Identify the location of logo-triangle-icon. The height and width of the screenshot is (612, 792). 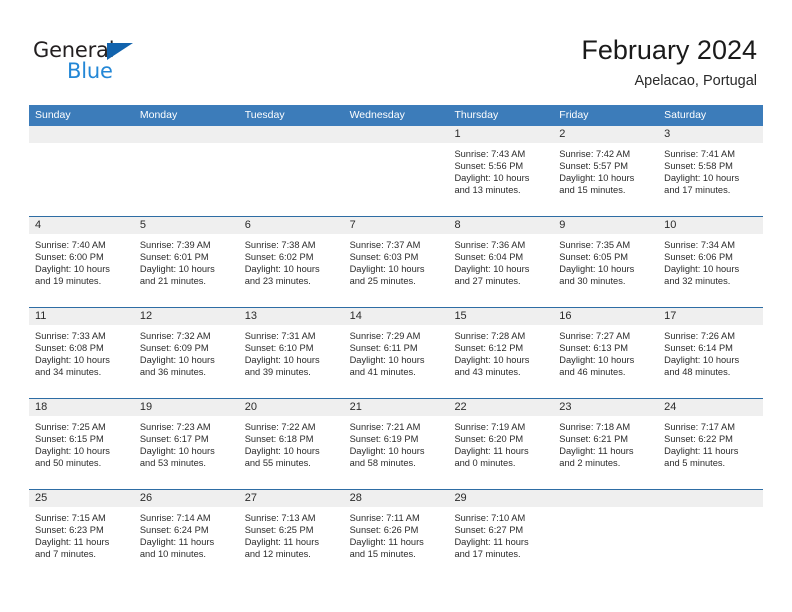
(120, 51).